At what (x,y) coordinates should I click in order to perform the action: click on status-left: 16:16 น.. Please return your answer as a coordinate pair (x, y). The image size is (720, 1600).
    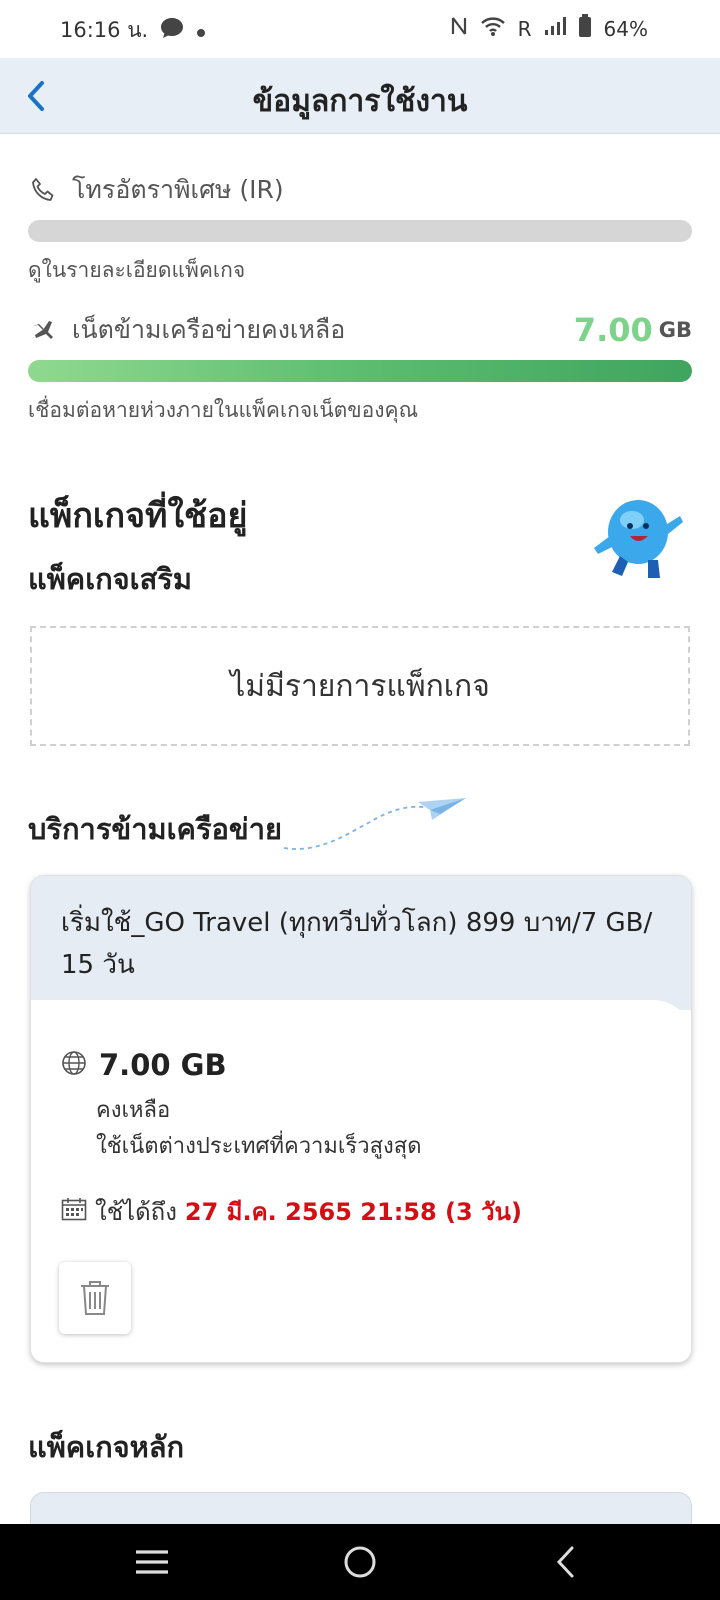
    Looking at the image, I should click on (133, 30).